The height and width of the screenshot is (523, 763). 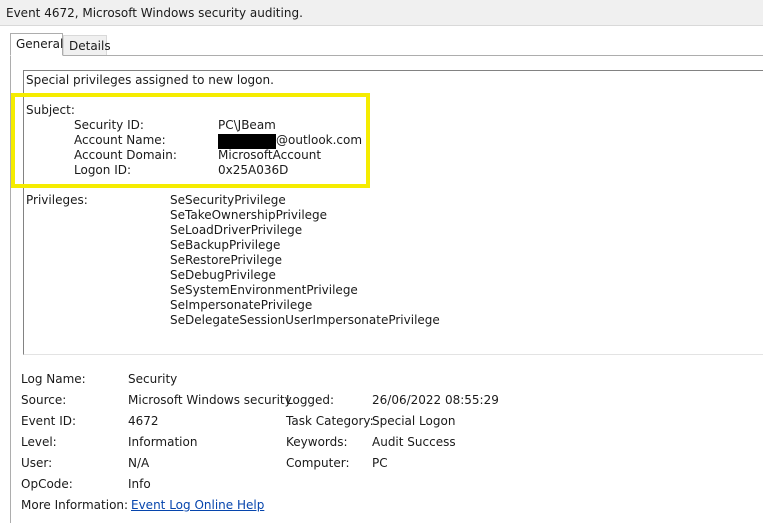 What do you see at coordinates (36, 44) in the screenshot?
I see `tab-general: General` at bounding box center [36, 44].